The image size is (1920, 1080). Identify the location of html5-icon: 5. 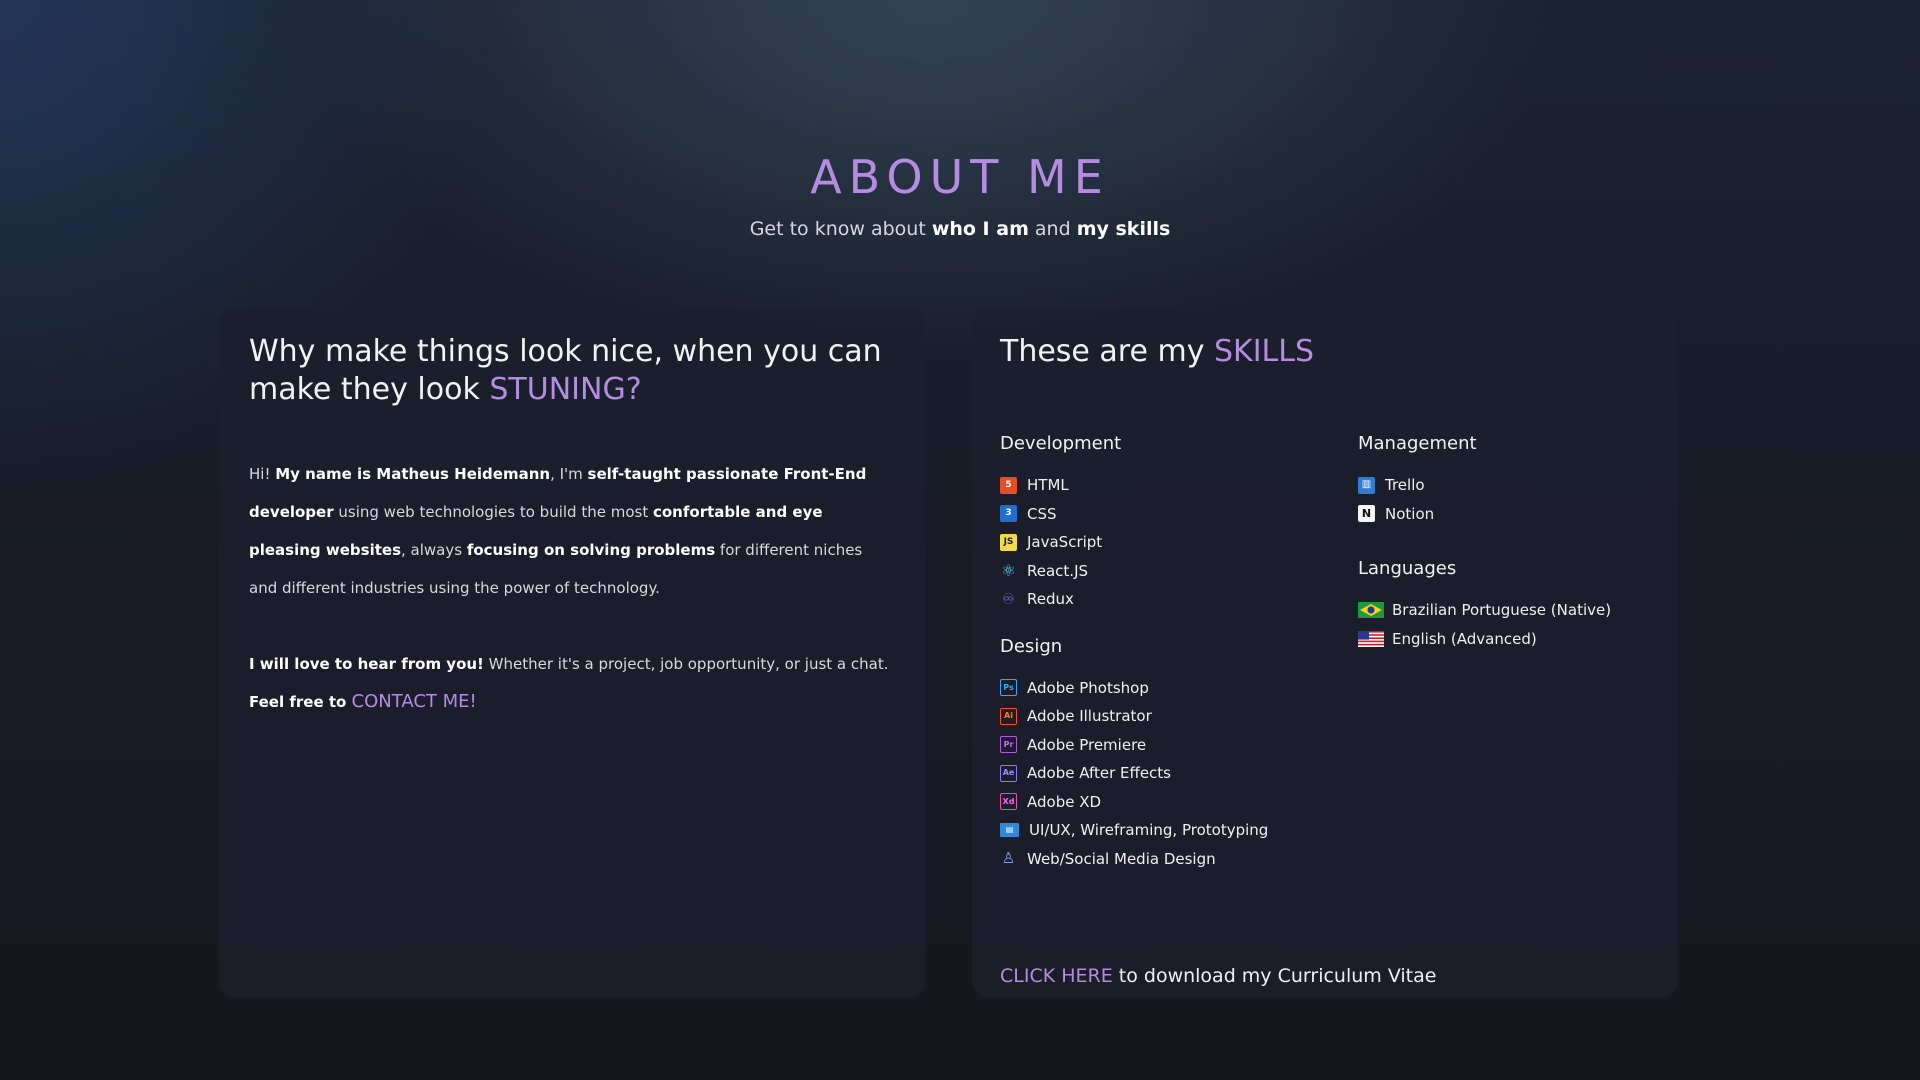
(1008, 485).